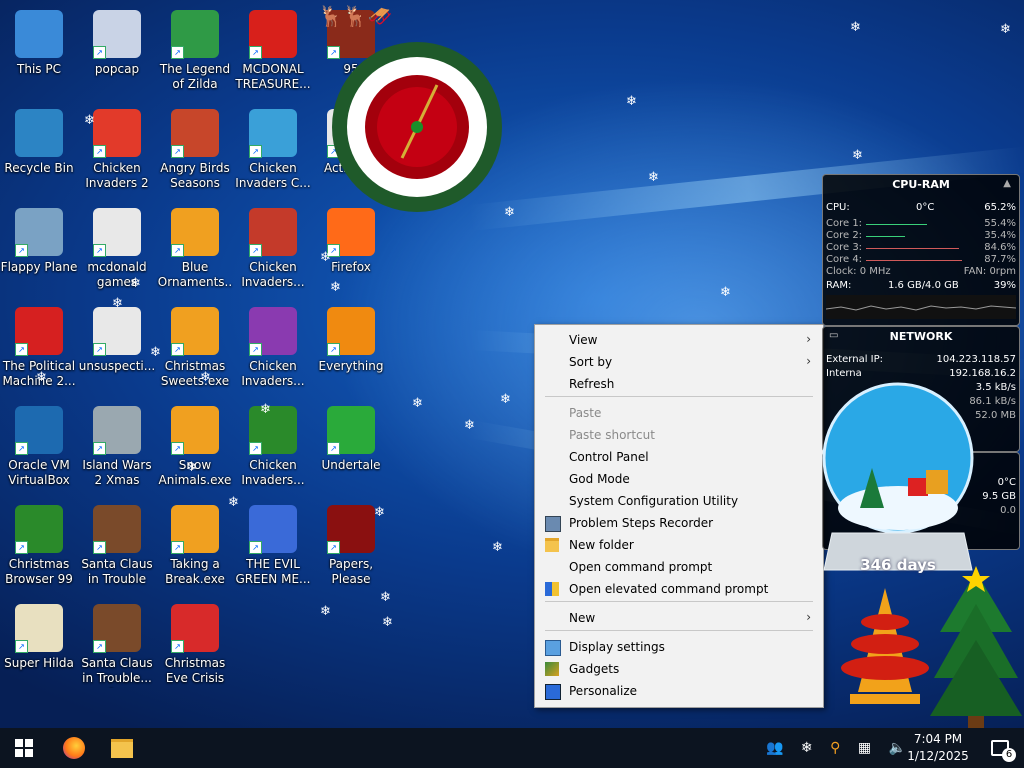 Image resolution: width=1024 pixels, height=768 pixels. Describe the element at coordinates (24, 748) in the screenshot. I see `start-button` at that location.